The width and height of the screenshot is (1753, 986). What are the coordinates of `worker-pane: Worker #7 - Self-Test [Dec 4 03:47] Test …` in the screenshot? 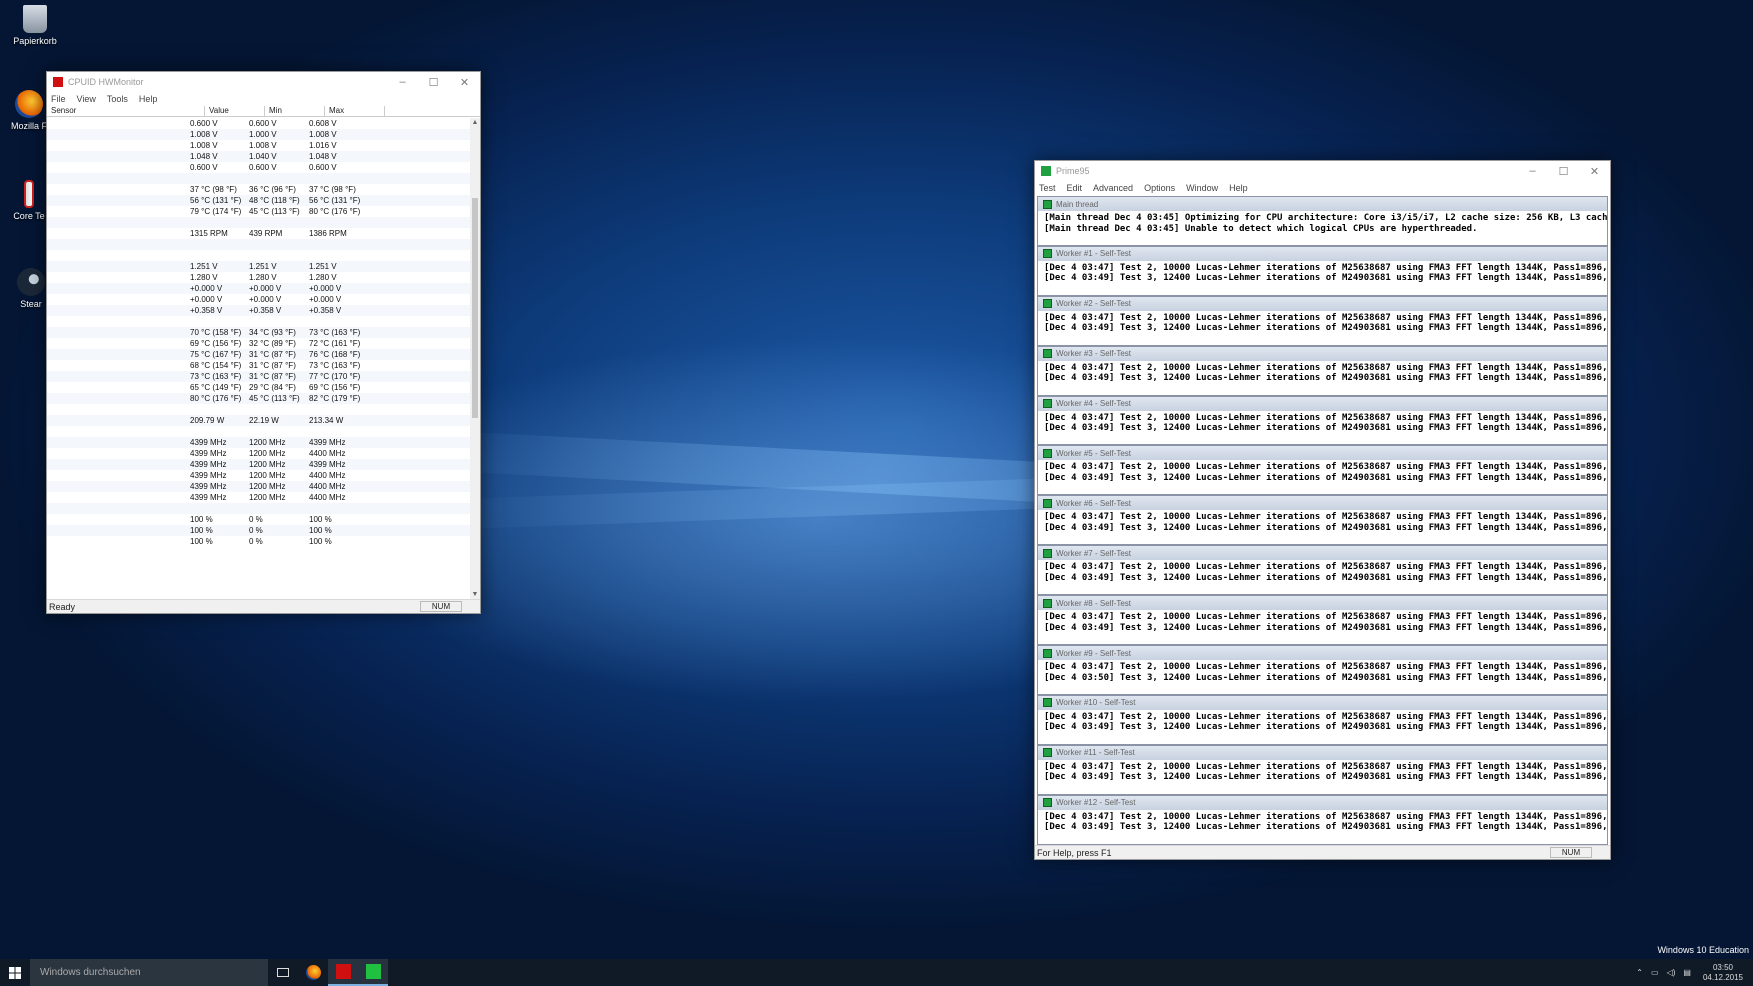 It's located at (1322, 570).